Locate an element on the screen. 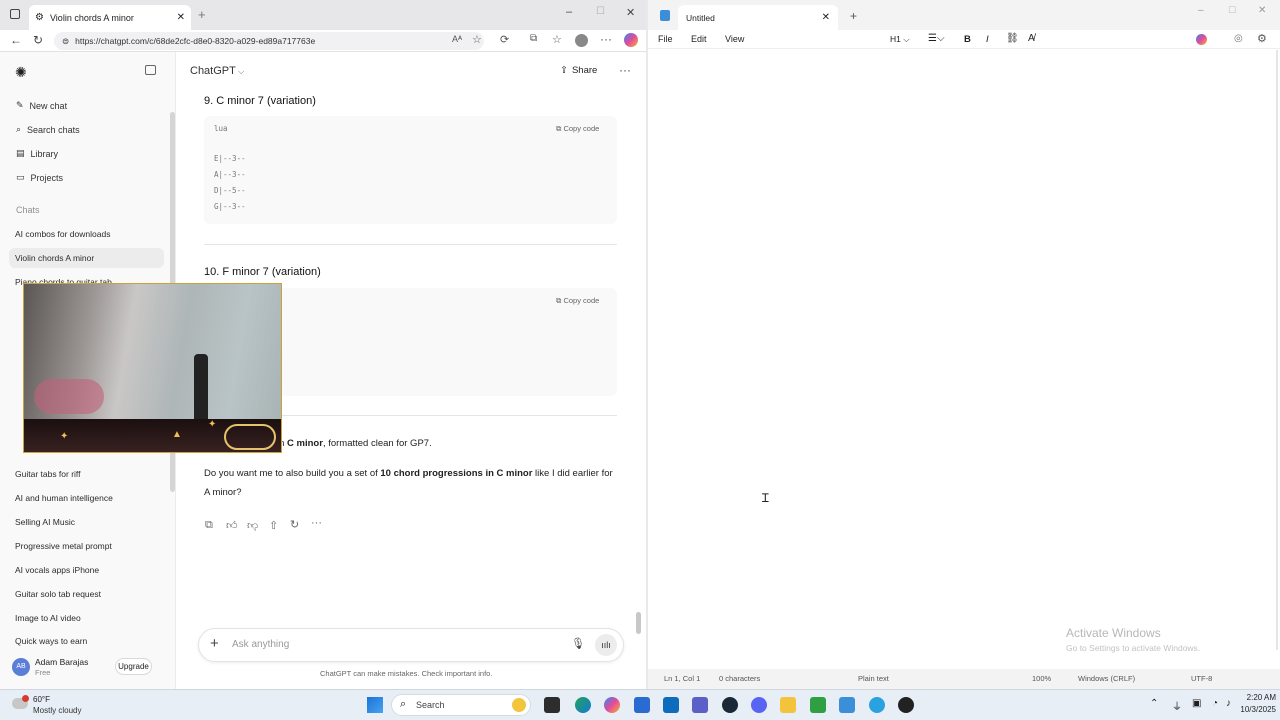 This screenshot has width=1280, height=720. more-icon: ··· is located at coordinates (316, 523).